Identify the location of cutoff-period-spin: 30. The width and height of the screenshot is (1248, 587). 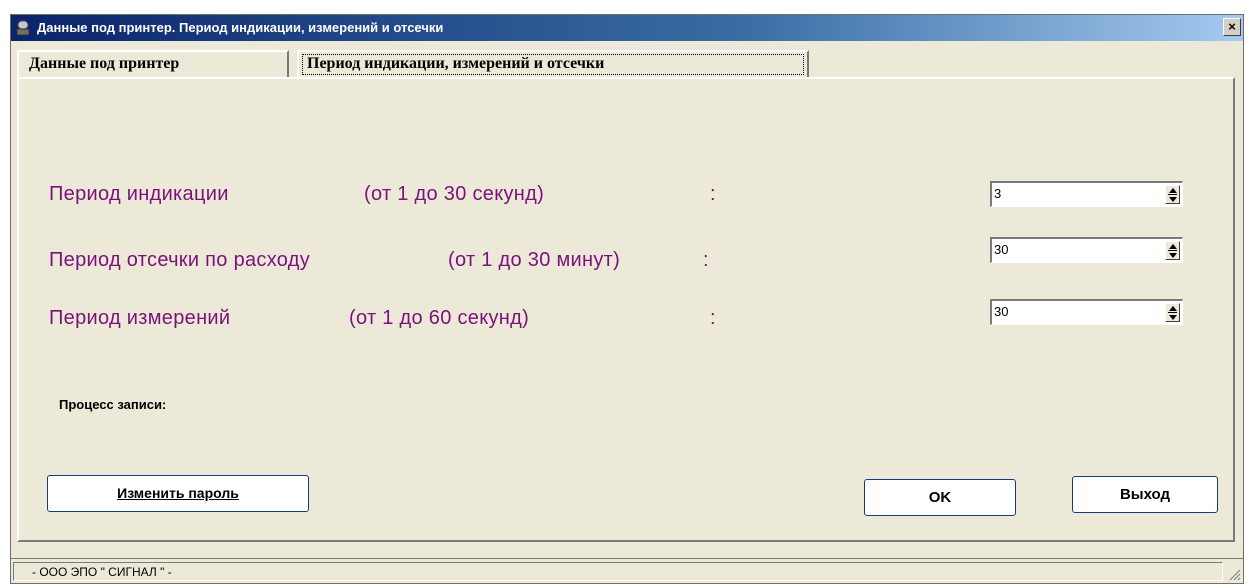
(1086, 250).